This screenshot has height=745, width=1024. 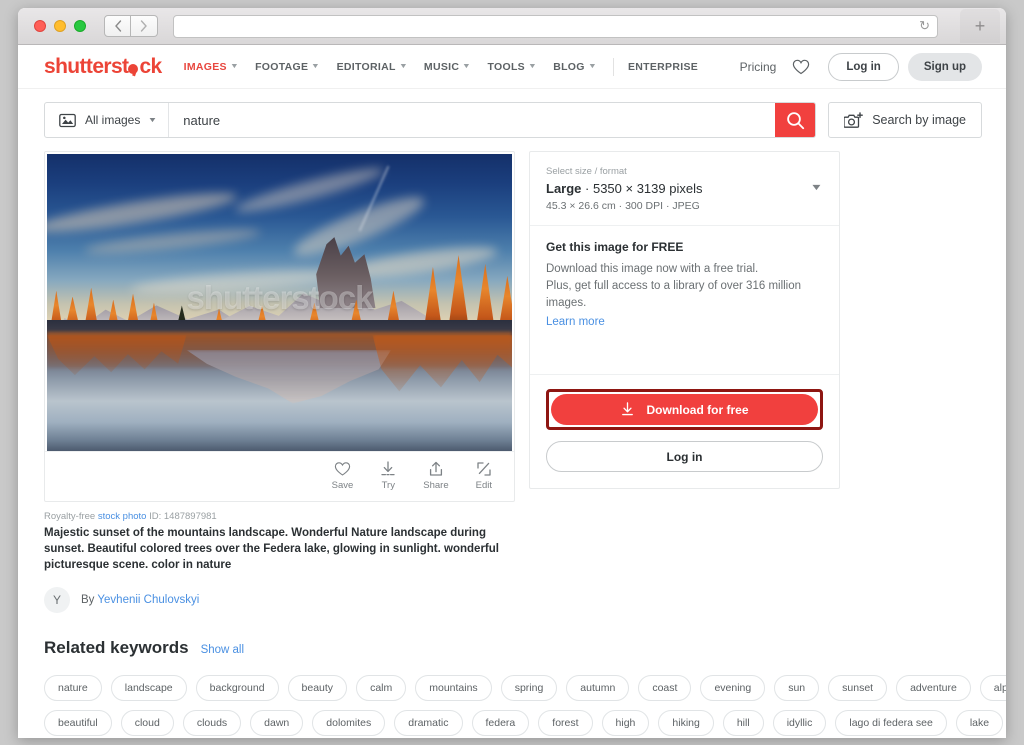 What do you see at coordinates (799, 723) in the screenshot?
I see `keyword-chip: idyllic` at bounding box center [799, 723].